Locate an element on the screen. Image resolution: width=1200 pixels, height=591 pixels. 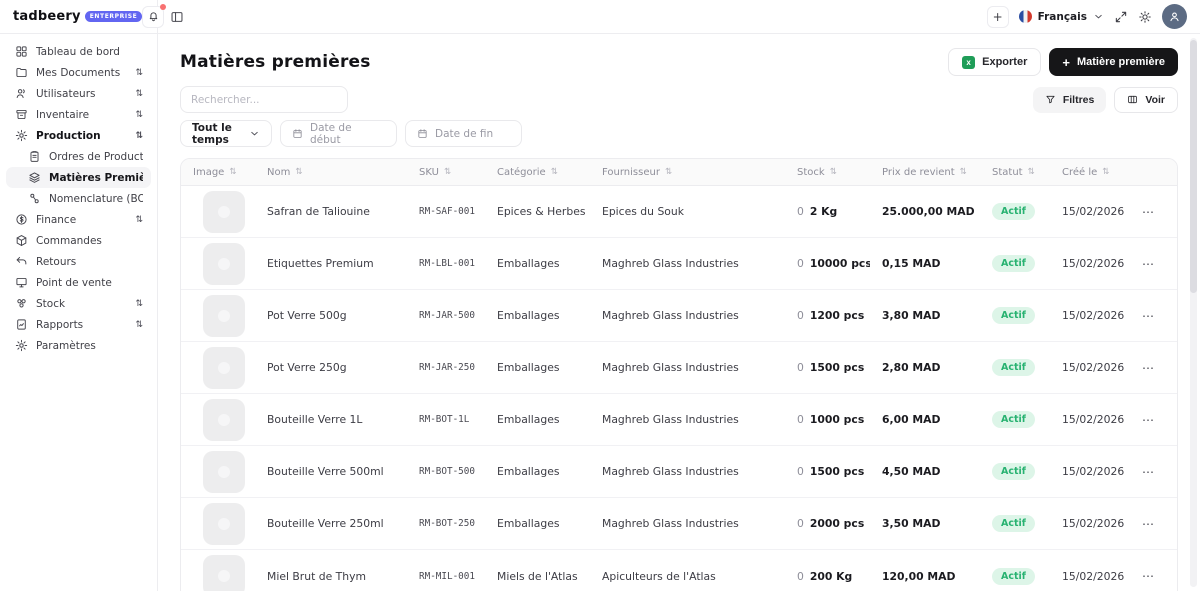
sidebar-item-inventaire: Inventaire ⇅ is located at coordinates (78, 114).